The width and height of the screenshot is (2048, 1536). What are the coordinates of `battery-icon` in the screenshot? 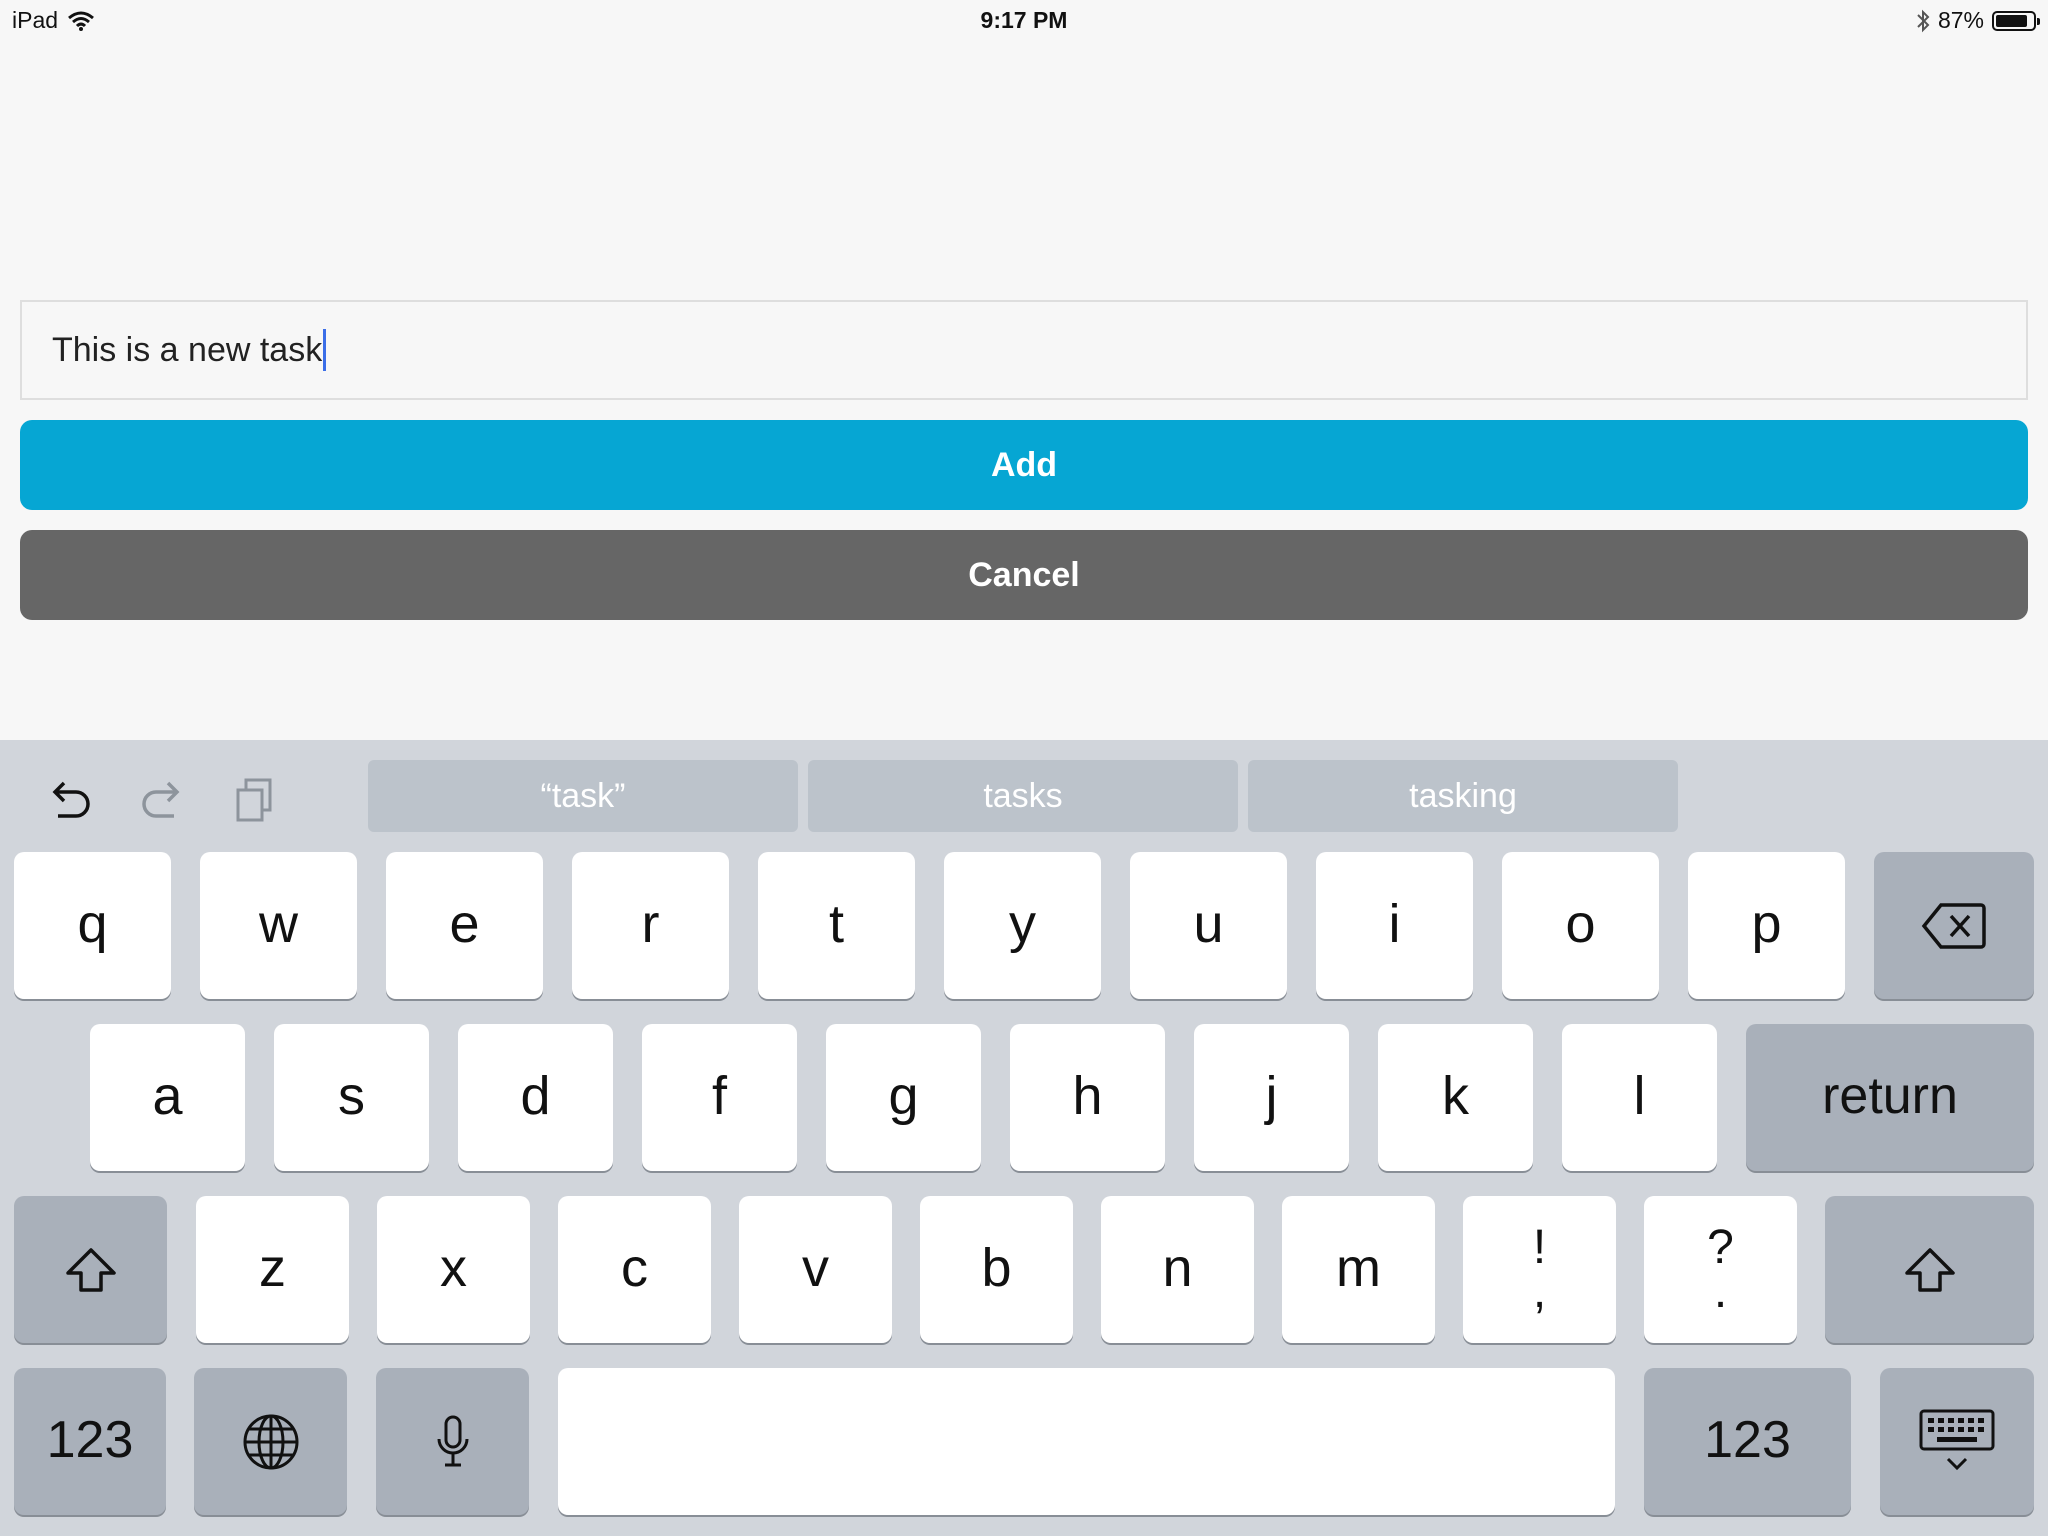 It's located at (2016, 20).